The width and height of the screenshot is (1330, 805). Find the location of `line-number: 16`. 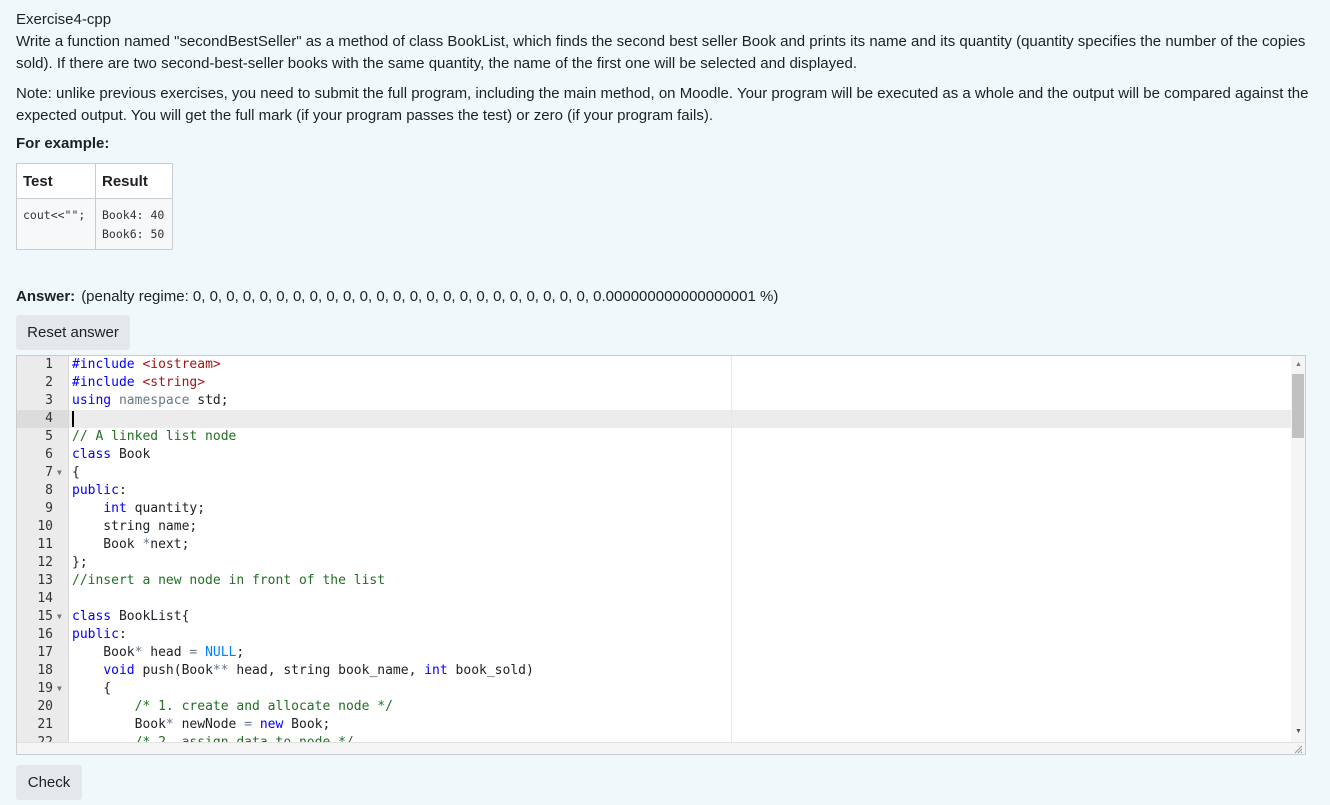

line-number: 16 is located at coordinates (45, 634).